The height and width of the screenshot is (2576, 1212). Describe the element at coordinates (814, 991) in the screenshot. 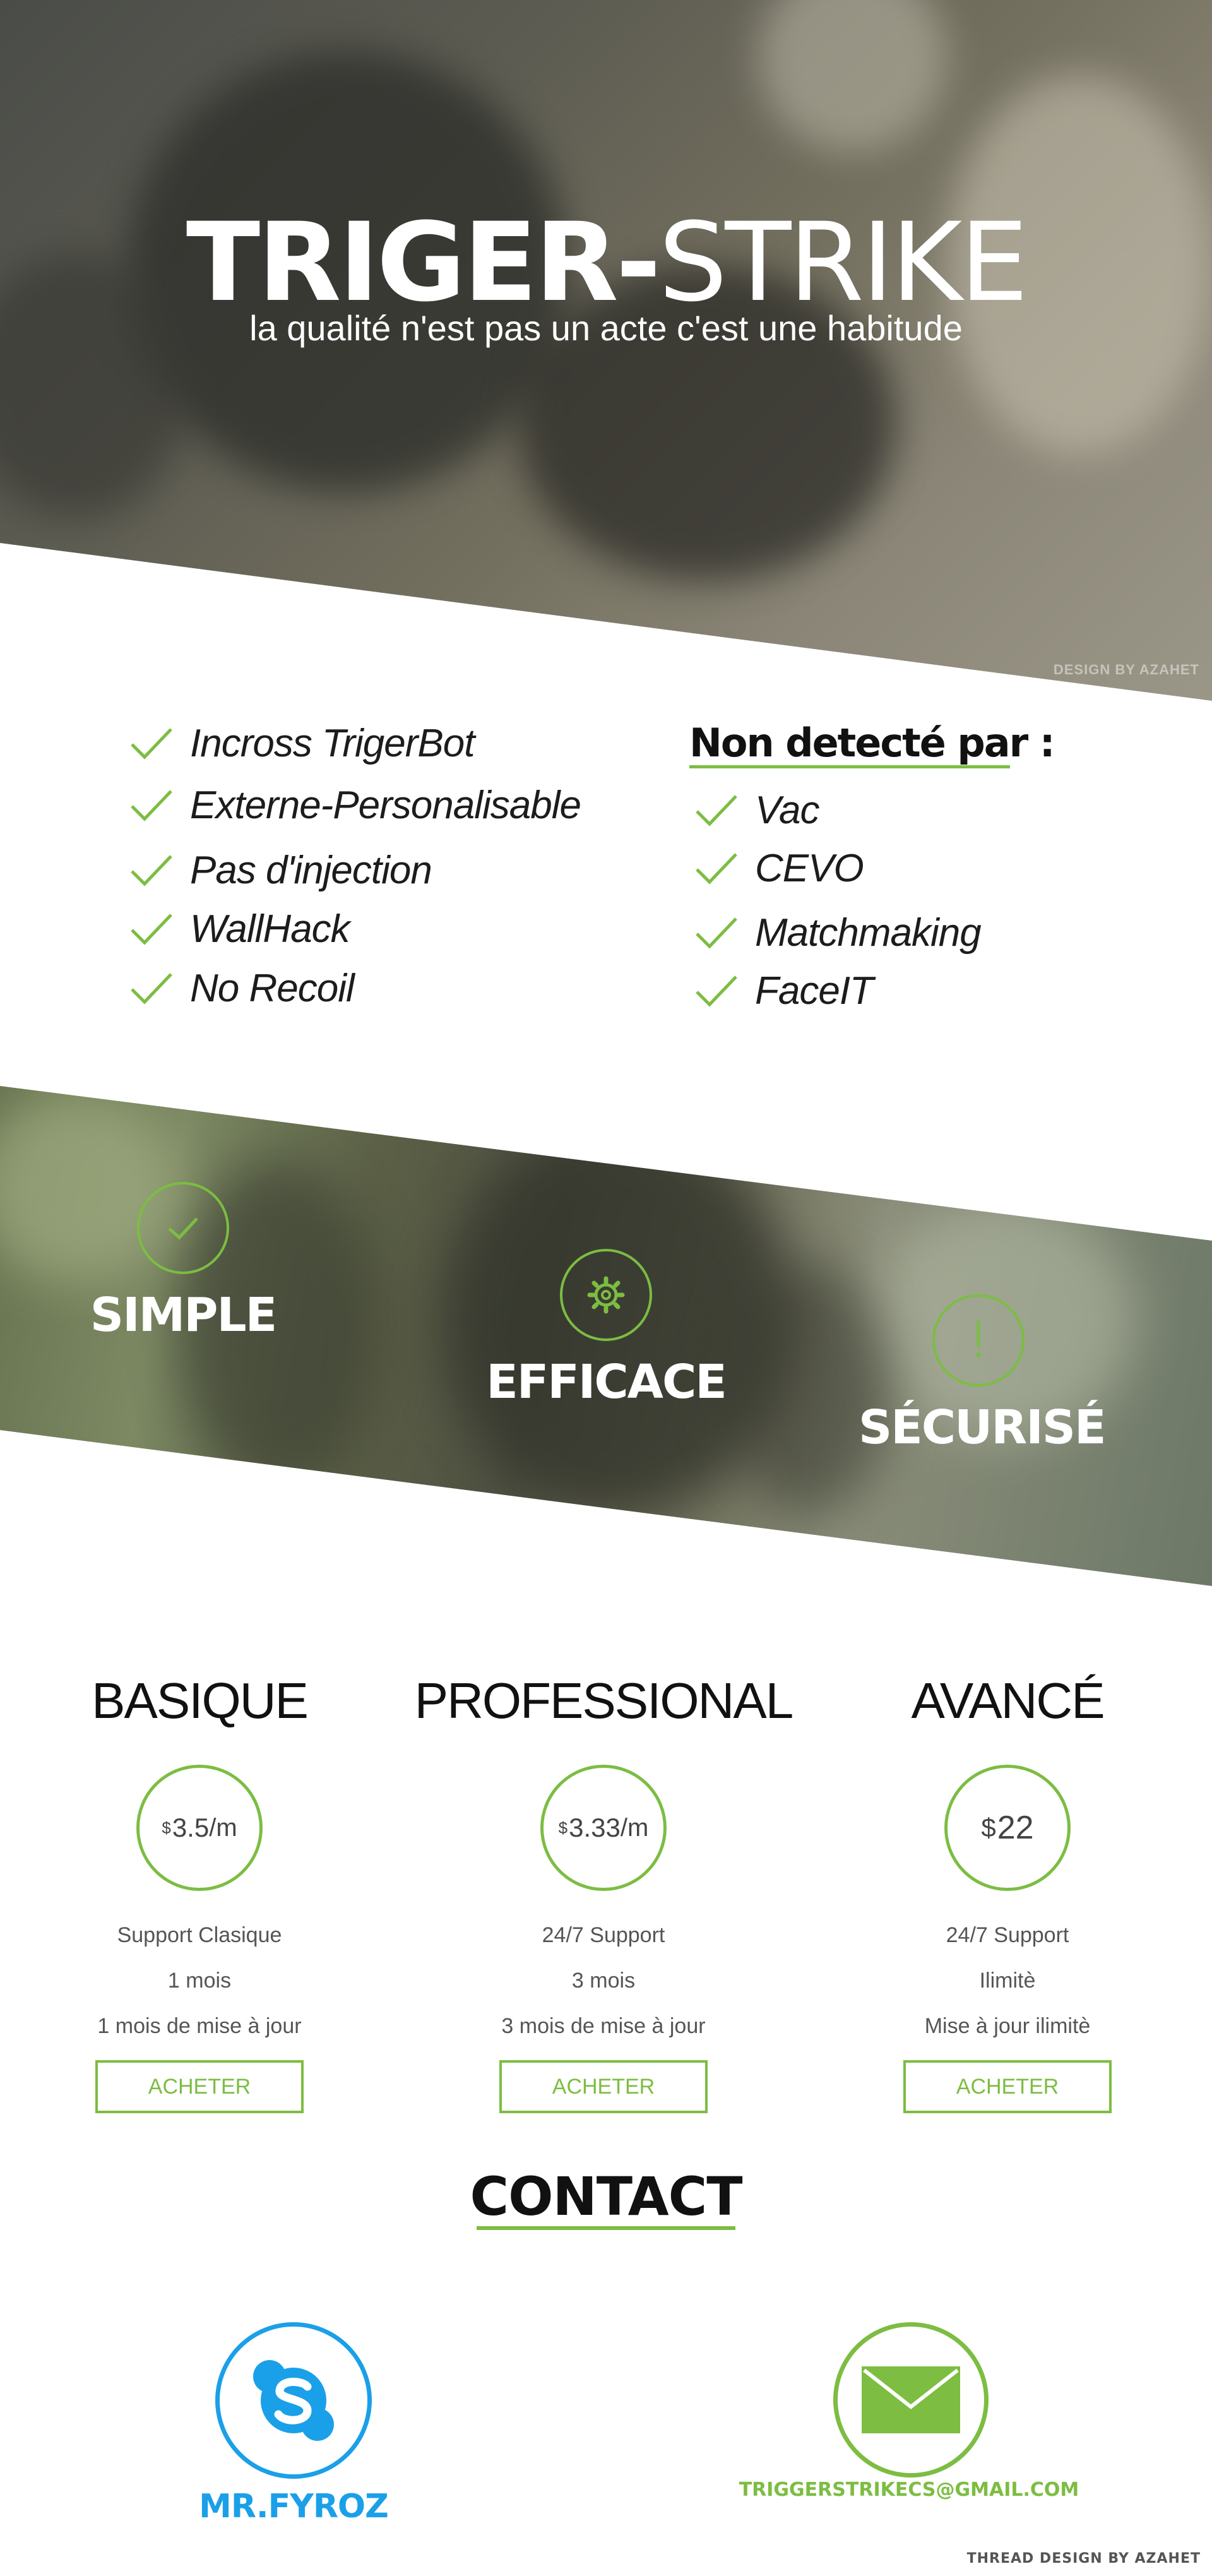

I see `undetected-label: FaceIT` at that location.